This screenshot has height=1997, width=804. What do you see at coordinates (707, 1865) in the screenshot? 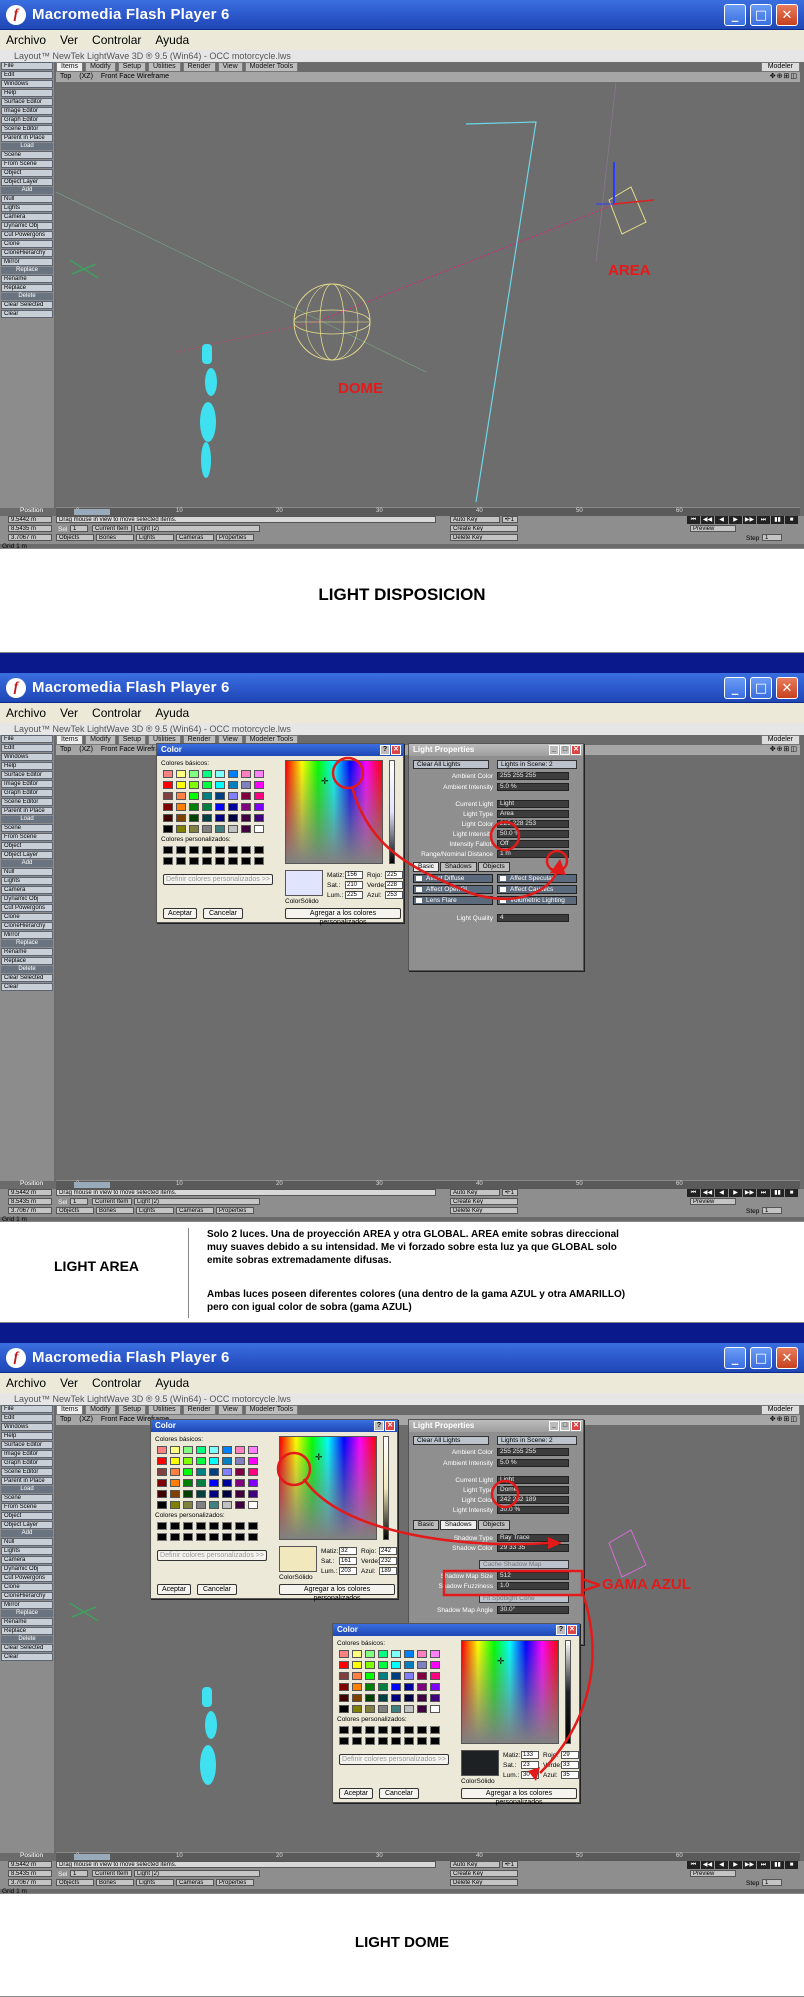
I see `transport-icon: ◀◀` at bounding box center [707, 1865].